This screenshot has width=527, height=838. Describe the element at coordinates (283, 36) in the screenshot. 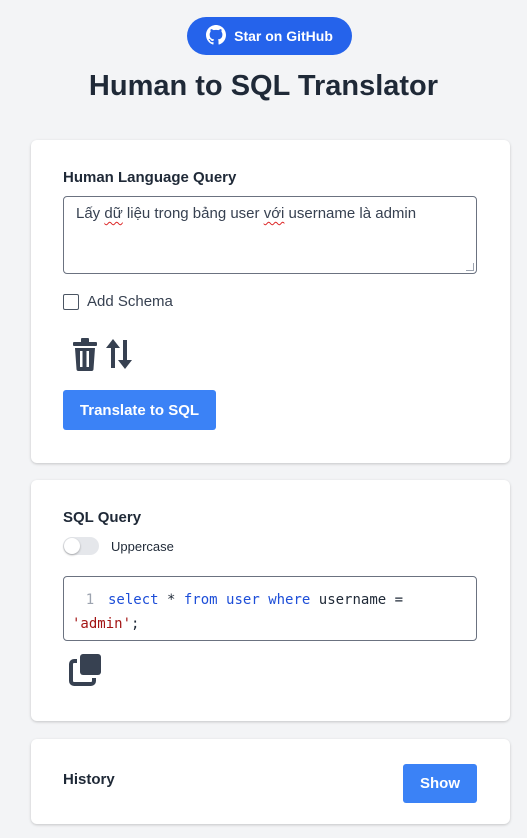

I see `github-button-label: Star on GitHub` at that location.